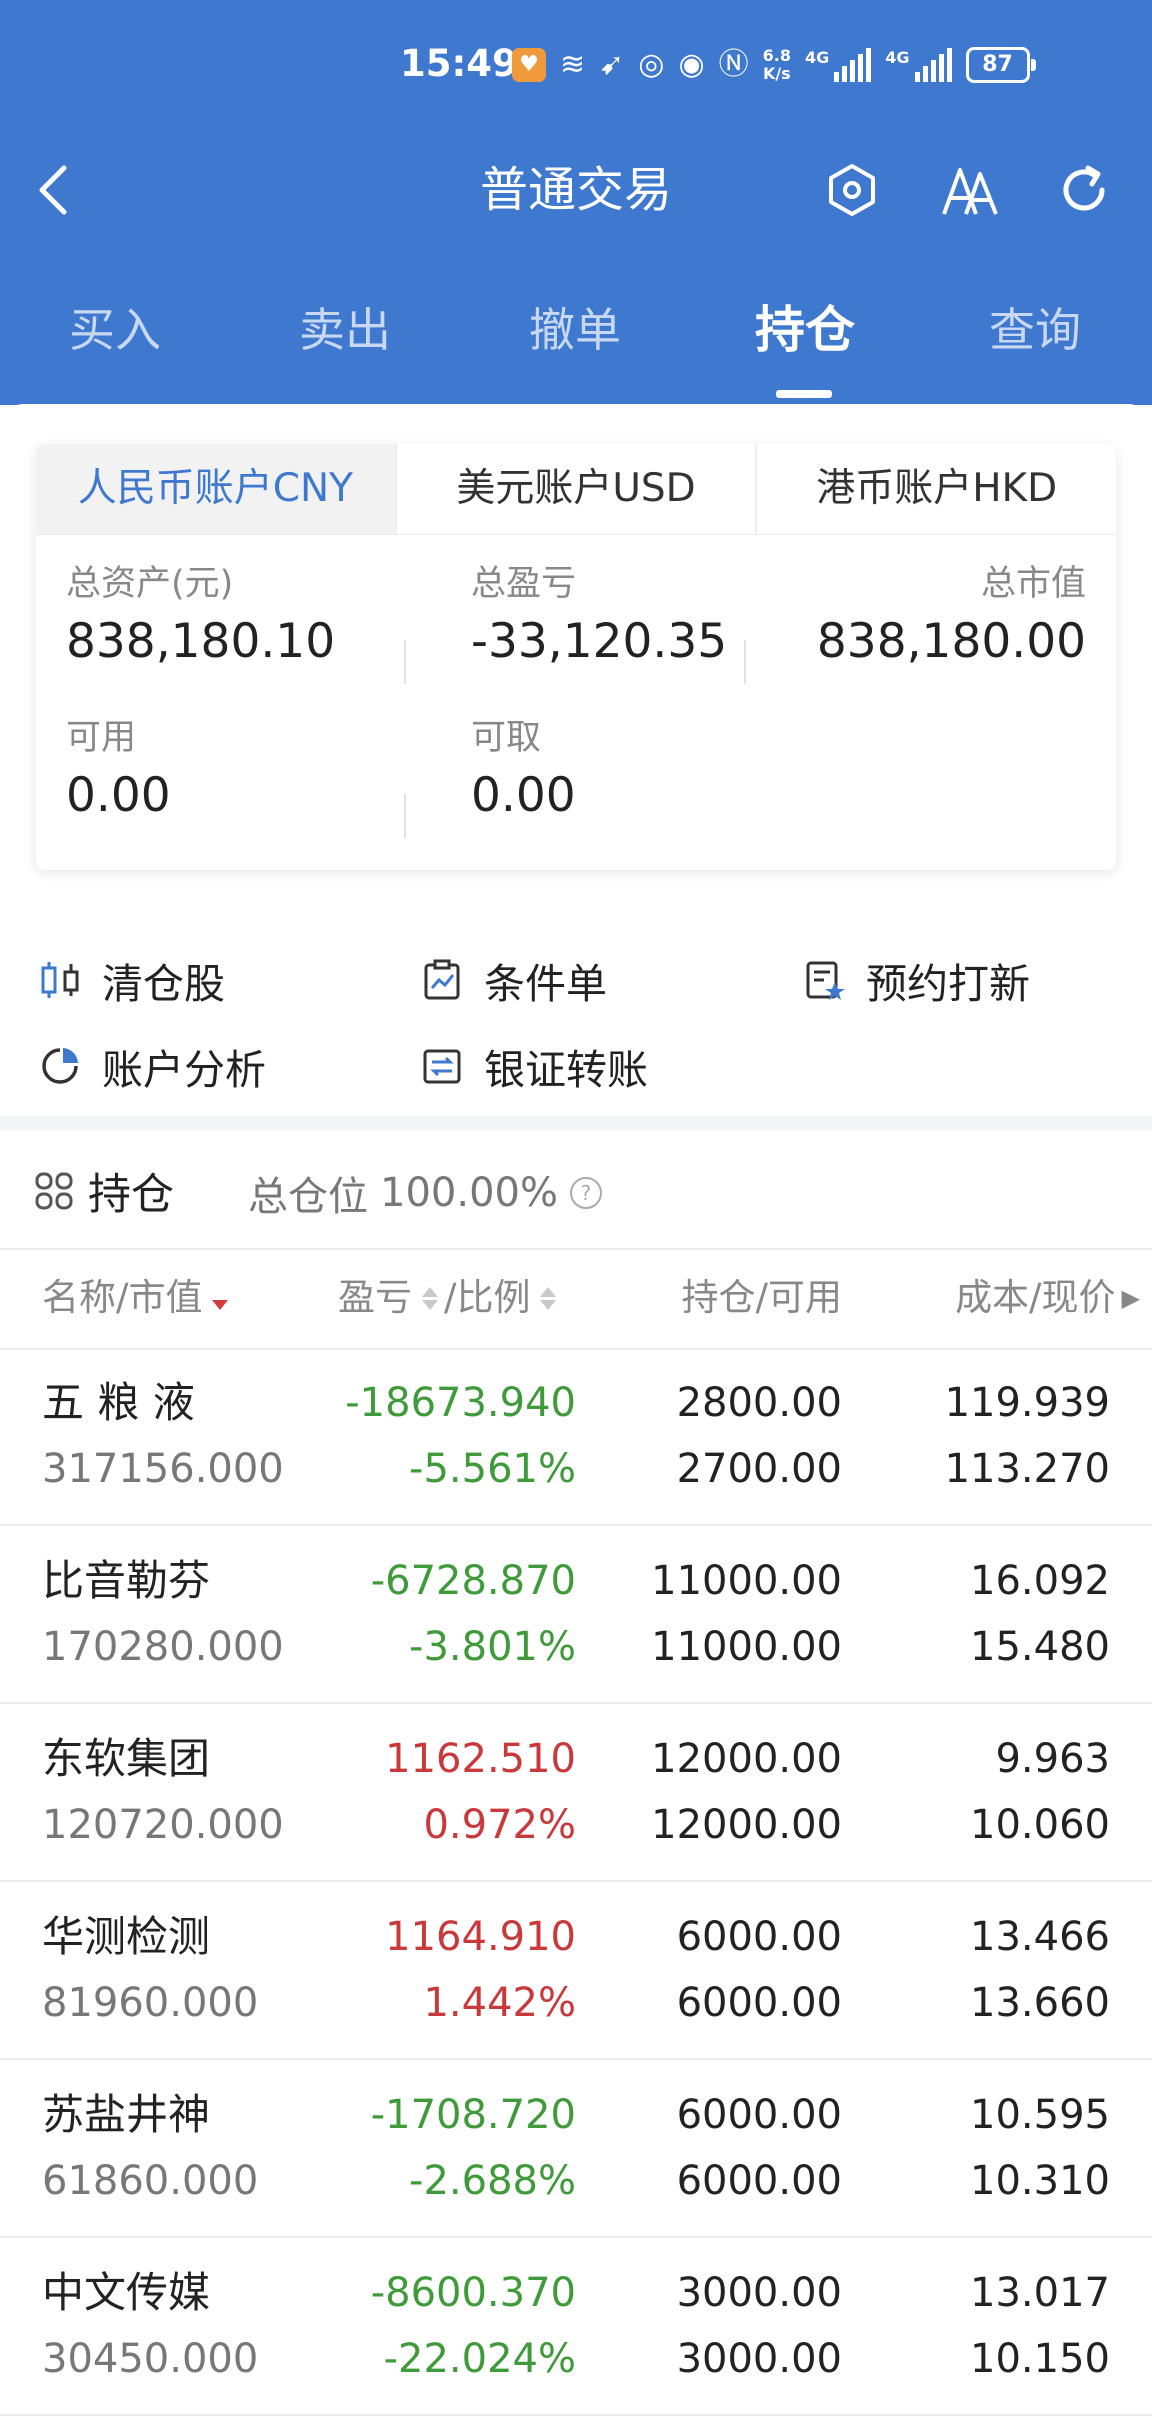  Describe the element at coordinates (131, 1195) in the screenshot. I see `positions-title-label: 持仓` at that location.